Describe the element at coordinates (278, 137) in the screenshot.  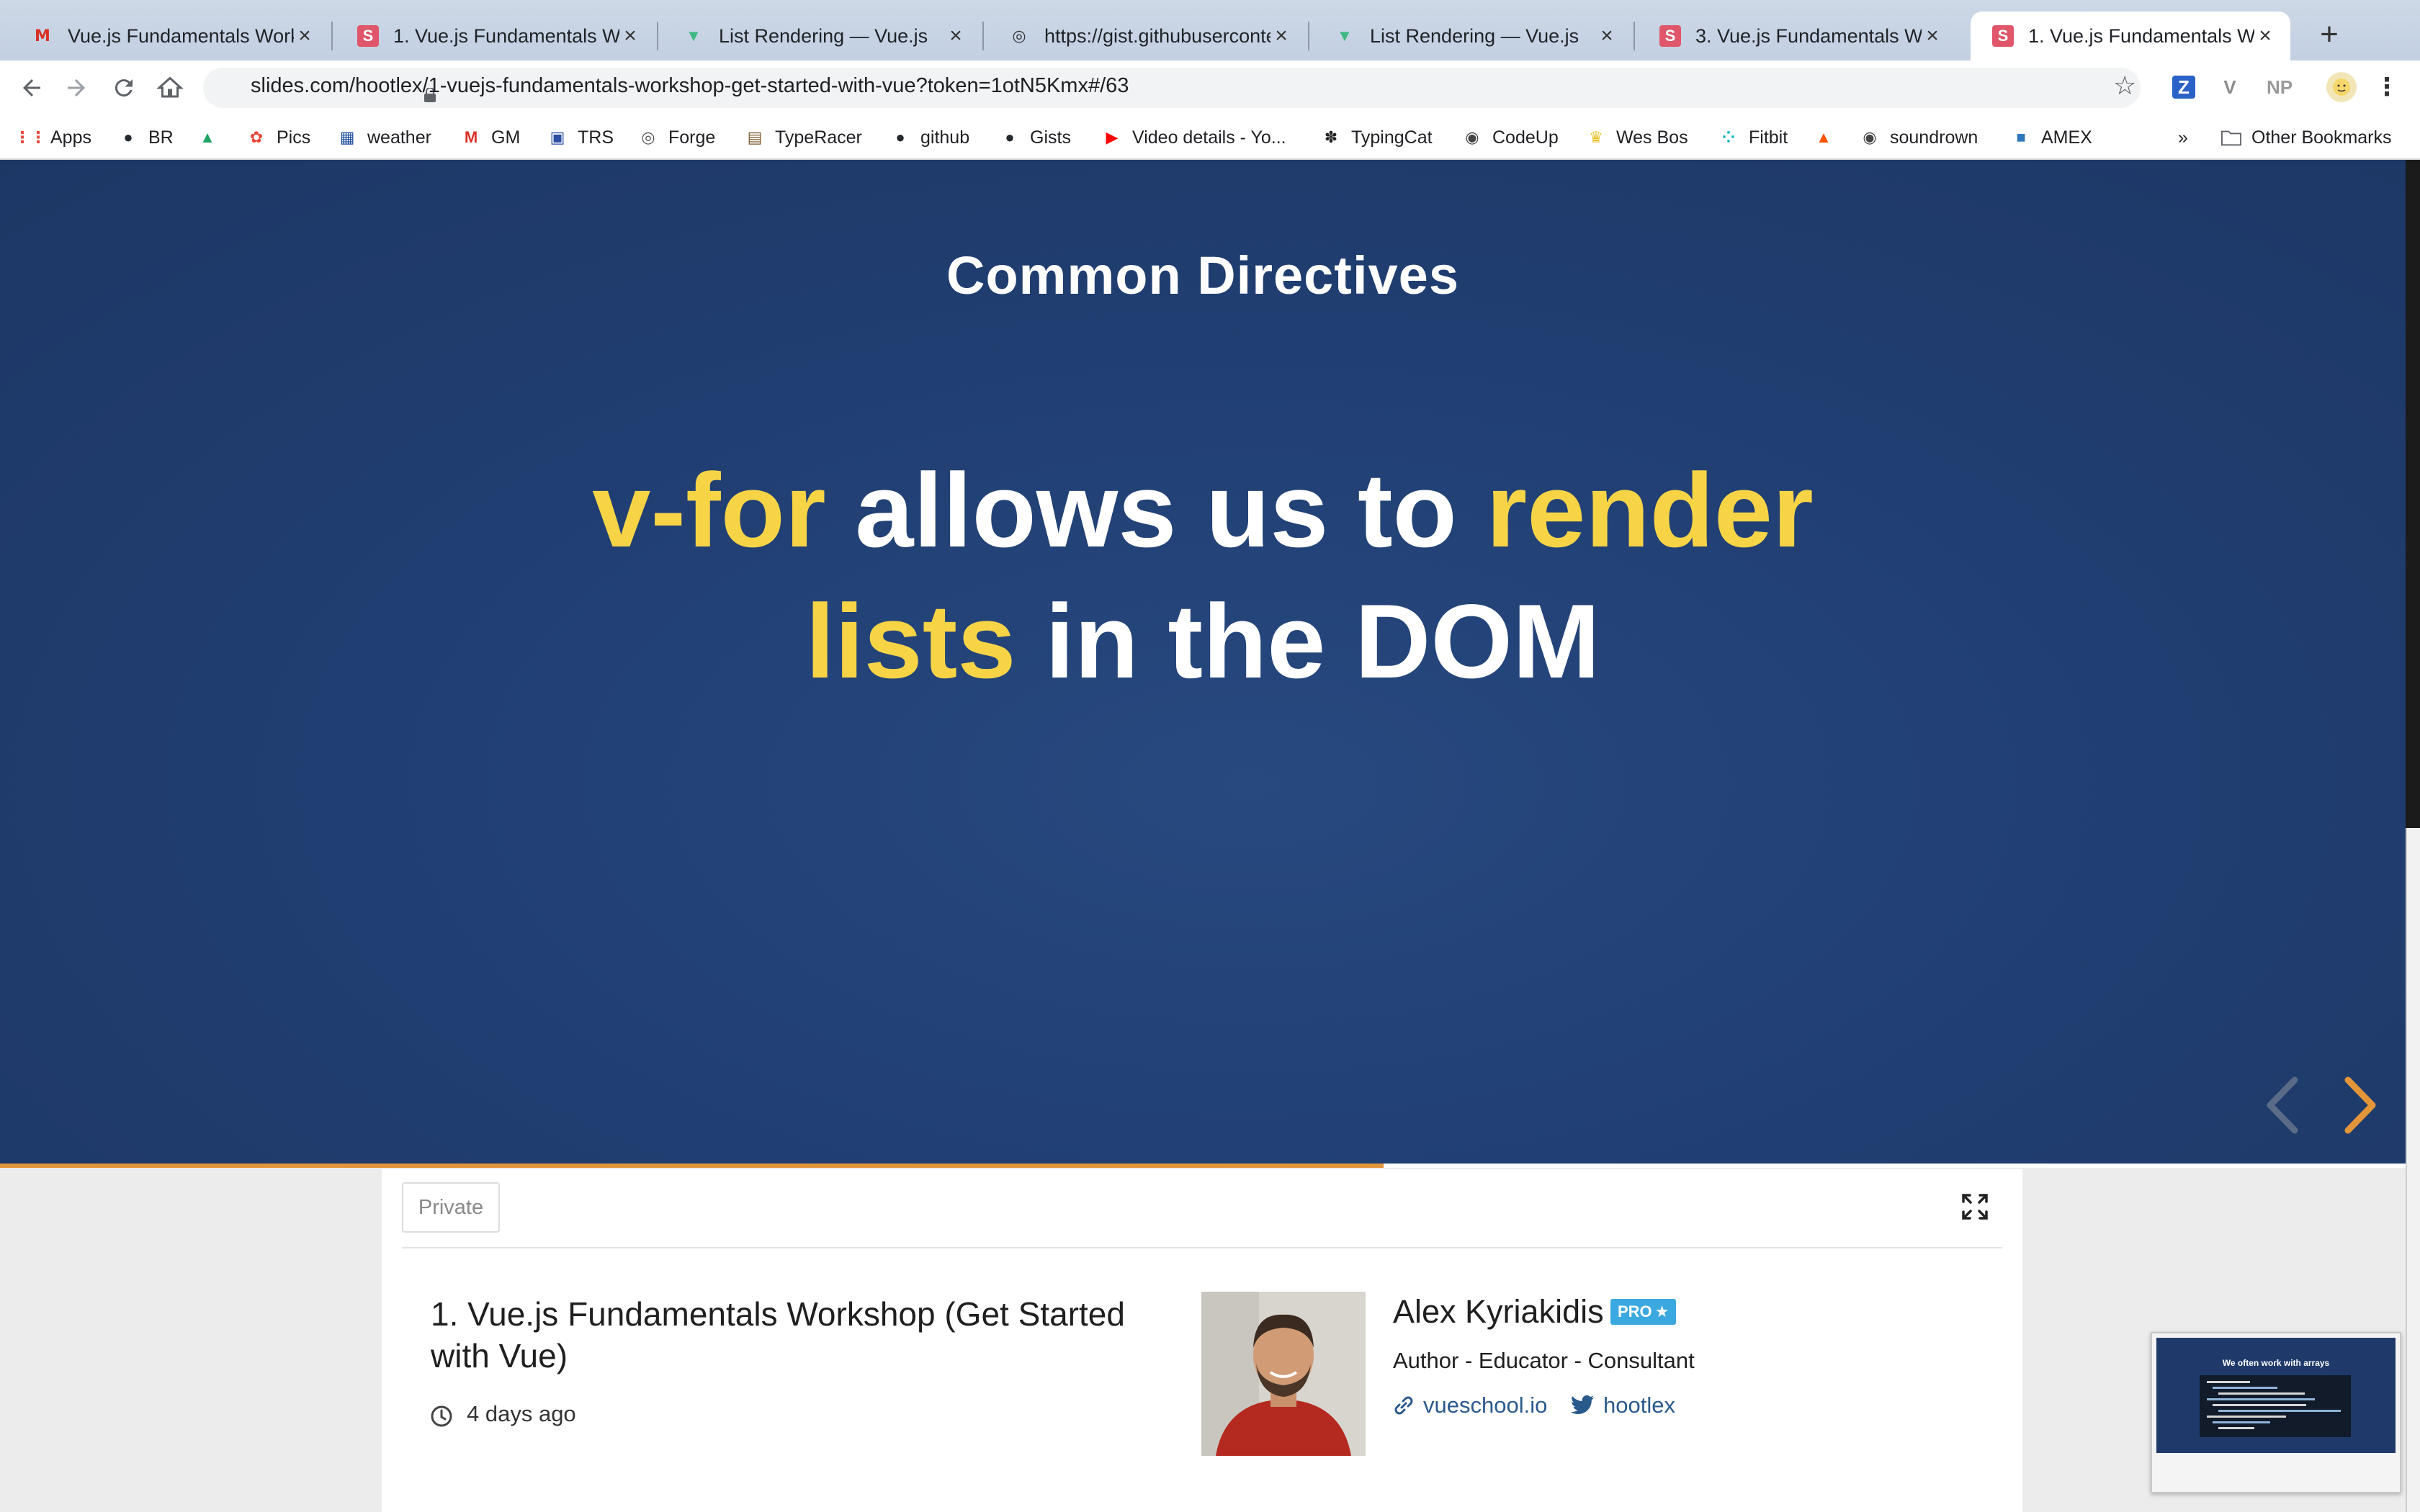
I see `bookmark-item: ✿ Pics` at that location.